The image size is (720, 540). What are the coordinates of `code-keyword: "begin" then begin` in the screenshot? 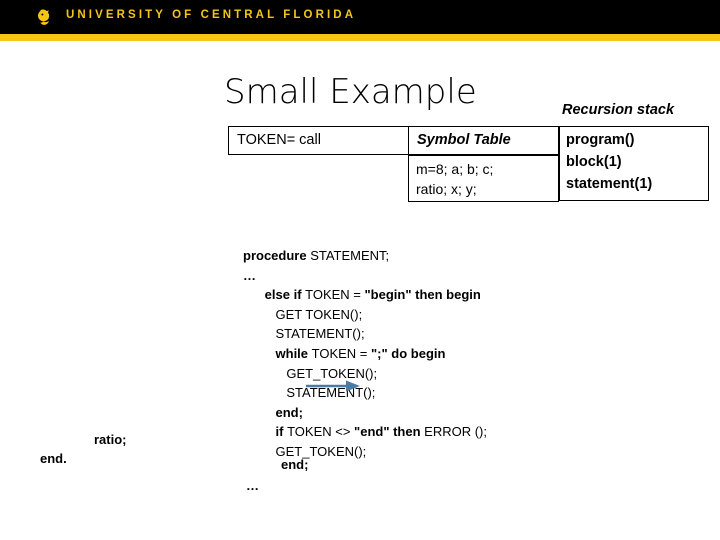 It's located at (422, 295).